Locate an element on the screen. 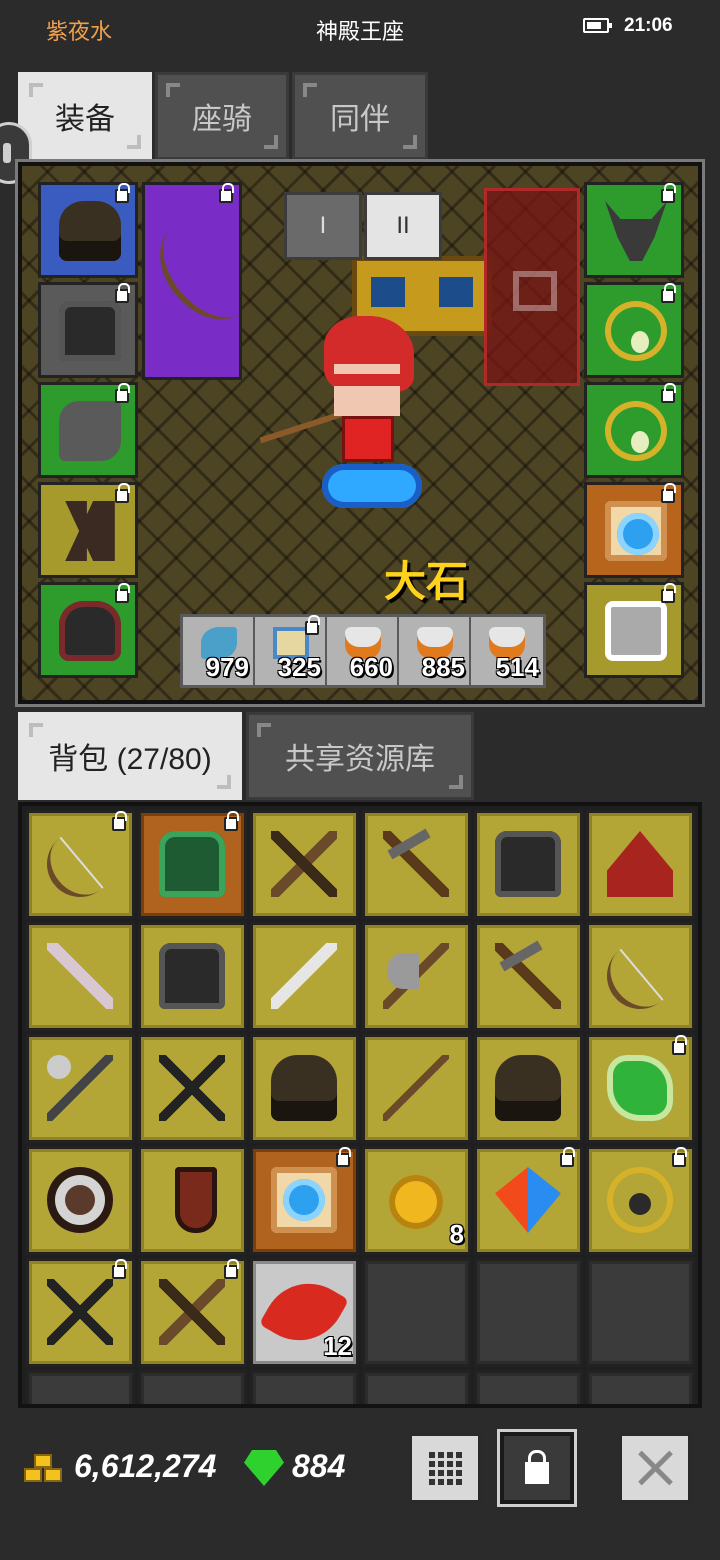  page-toggle-1: I is located at coordinates (323, 226).